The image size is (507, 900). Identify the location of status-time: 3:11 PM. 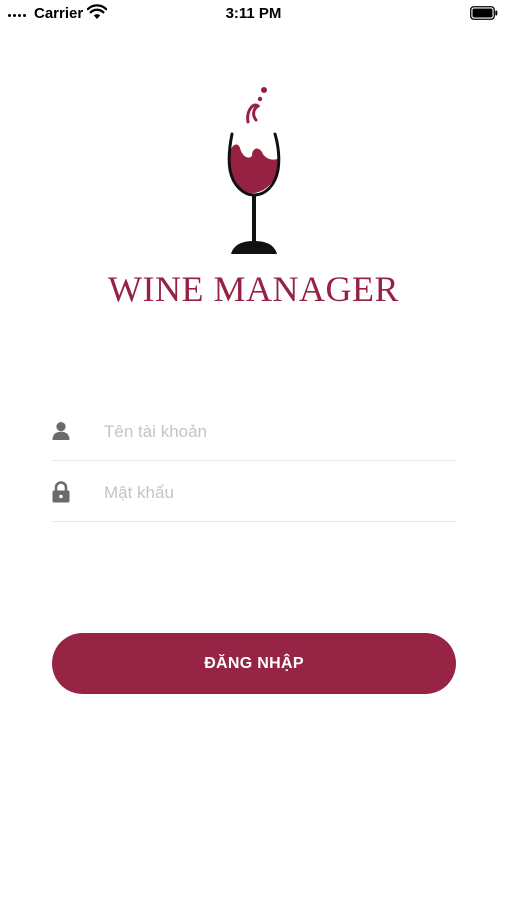
(253, 13).